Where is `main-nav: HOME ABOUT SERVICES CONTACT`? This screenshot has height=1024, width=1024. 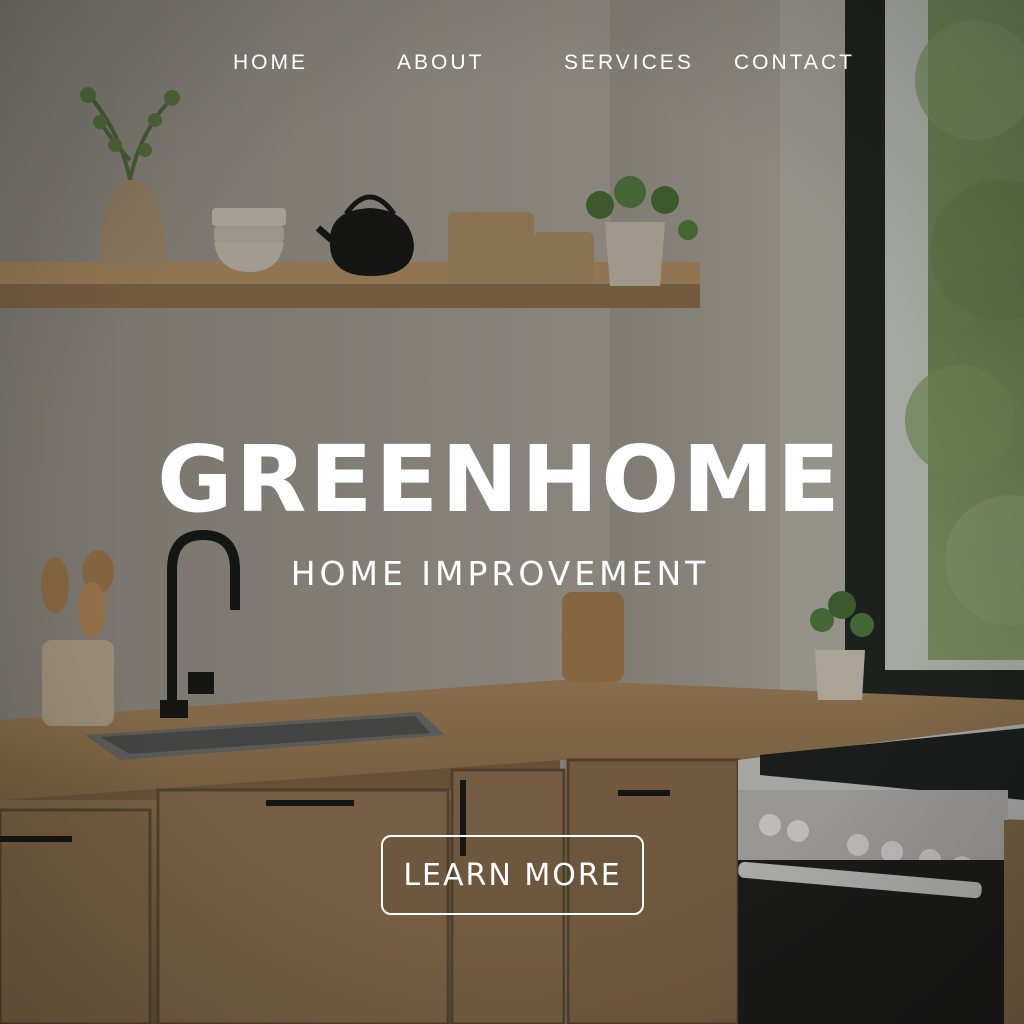 main-nav: HOME ABOUT SERVICES CONTACT is located at coordinates (512, 63).